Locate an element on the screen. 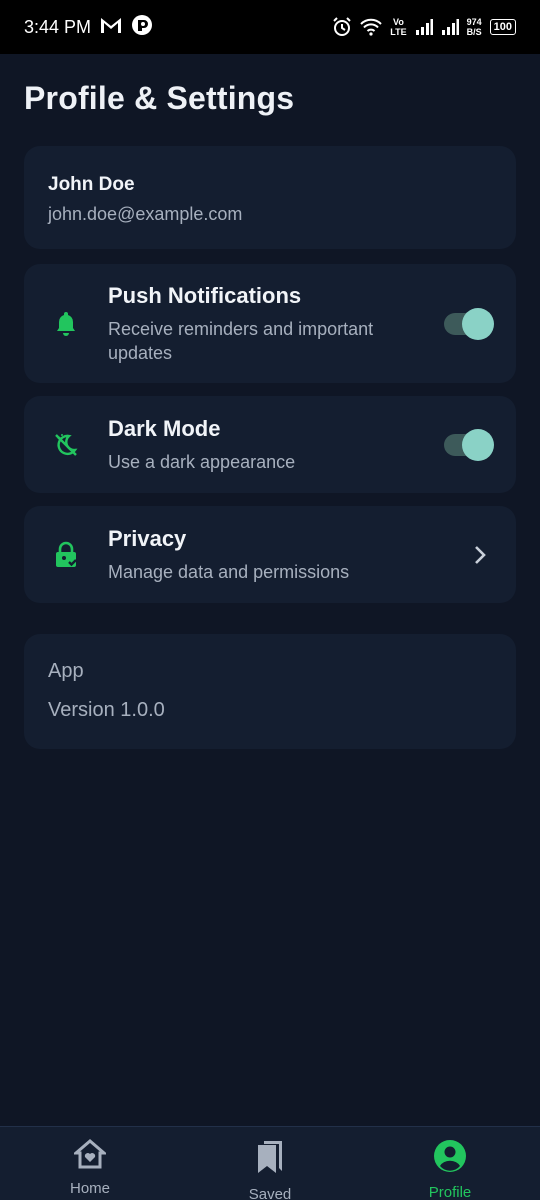 The height and width of the screenshot is (1200, 540). privacy-description: Manage data and permissions is located at coordinates (229, 571).